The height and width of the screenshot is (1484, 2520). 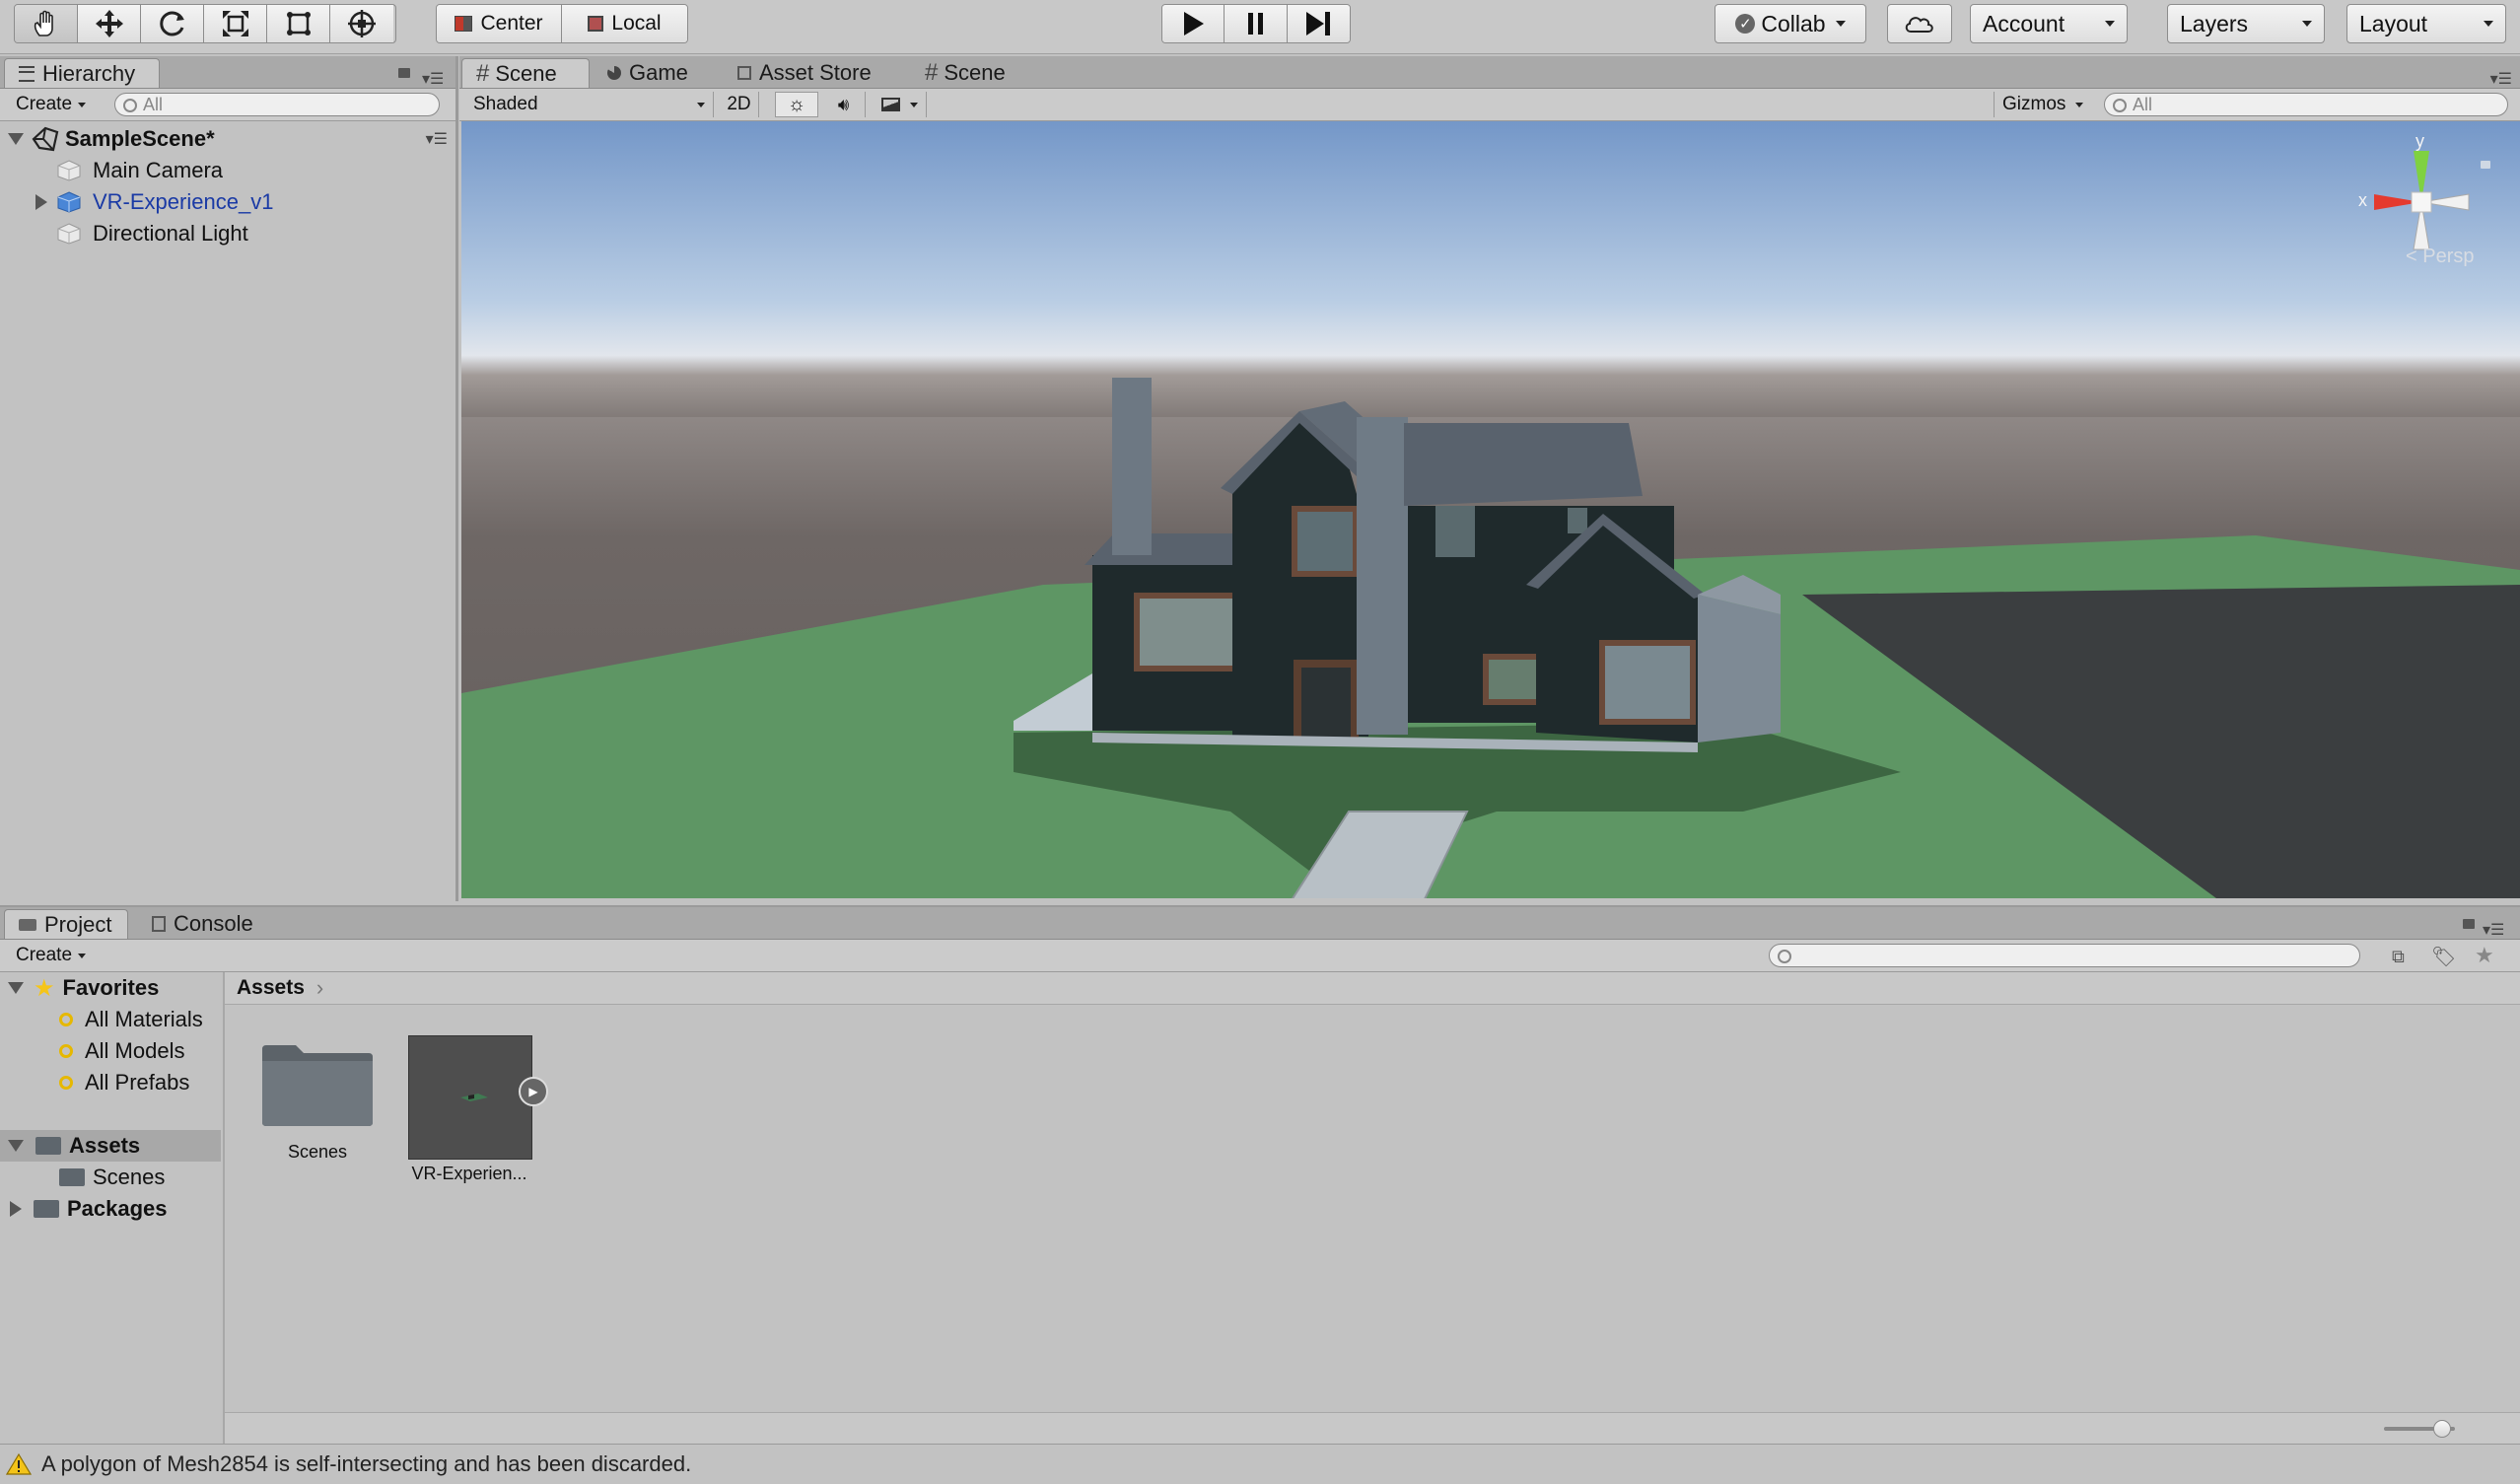 I want to click on projection-label: < Persp, so click(x=2440, y=257).